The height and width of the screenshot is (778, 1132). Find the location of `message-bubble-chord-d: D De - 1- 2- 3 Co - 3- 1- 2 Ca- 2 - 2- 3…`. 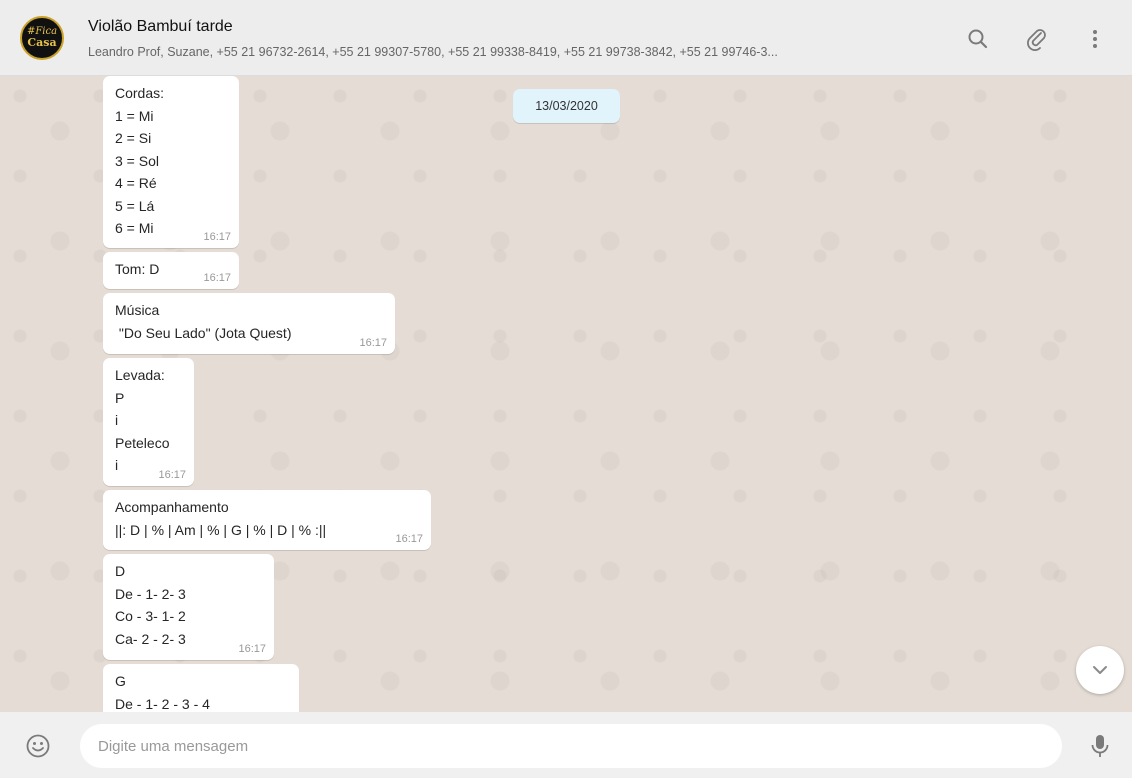

message-bubble-chord-d: D De - 1- 2- 3 Co - 3- 1- 2 Ca- 2 - 2- 3… is located at coordinates (188, 607).